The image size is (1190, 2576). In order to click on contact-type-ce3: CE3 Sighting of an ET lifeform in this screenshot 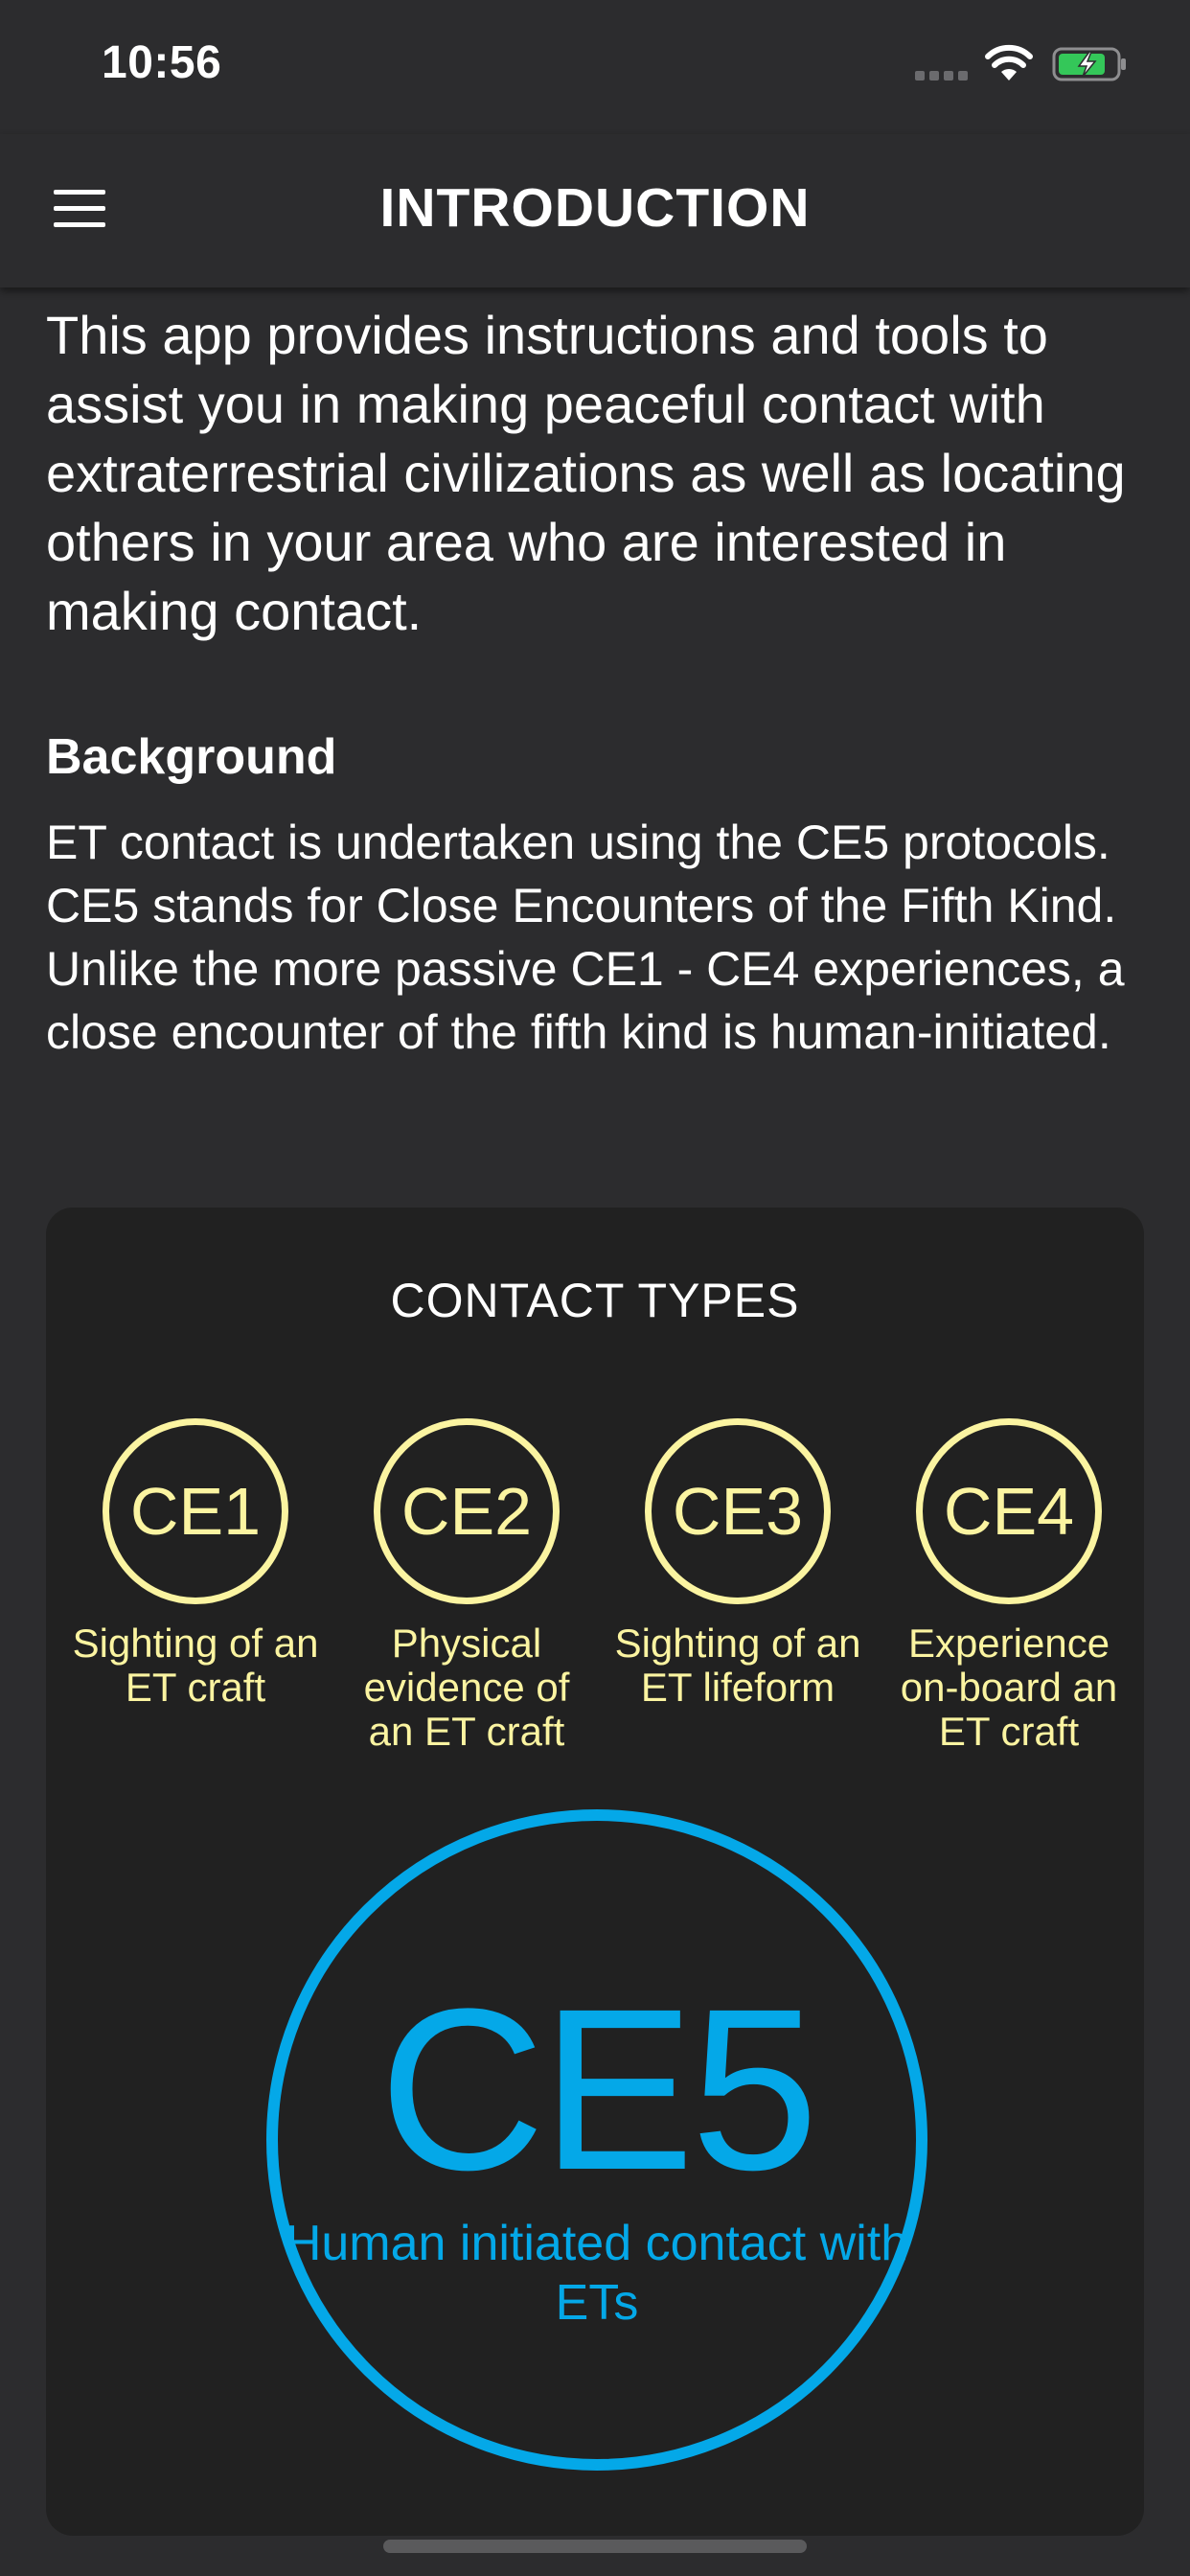, I will do `click(738, 1564)`.